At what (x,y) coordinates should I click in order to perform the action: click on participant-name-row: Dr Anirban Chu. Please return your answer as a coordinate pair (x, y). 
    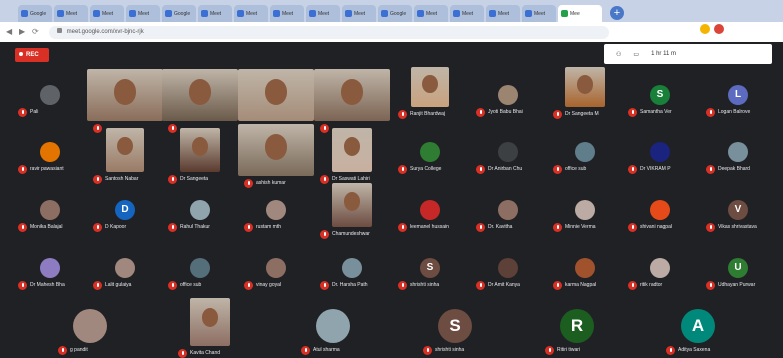
    Looking at the image, I should click on (499, 169).